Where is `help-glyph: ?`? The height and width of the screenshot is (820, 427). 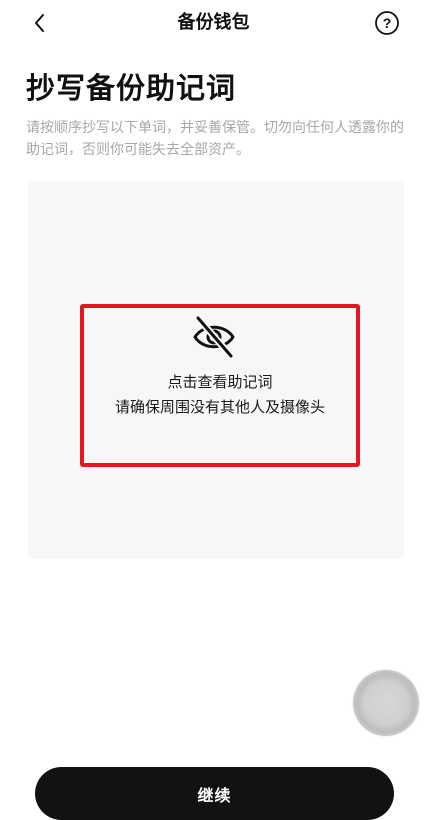 help-glyph: ? is located at coordinates (387, 23).